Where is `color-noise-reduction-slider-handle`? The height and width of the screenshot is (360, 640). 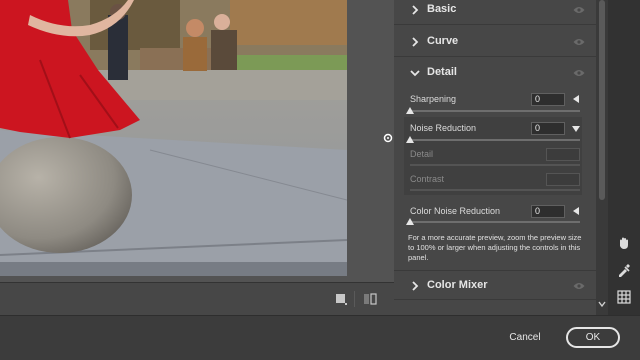 color-noise-reduction-slider-handle is located at coordinates (410, 221).